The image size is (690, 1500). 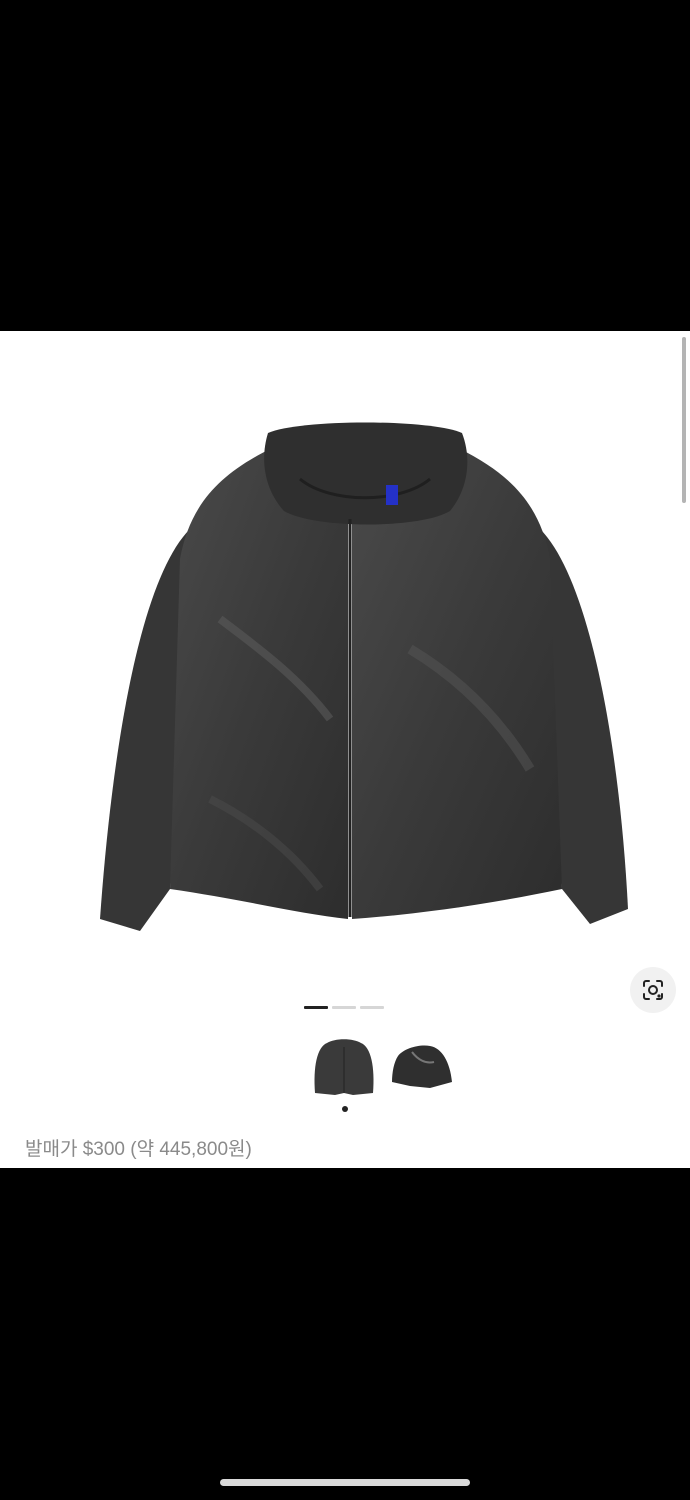 What do you see at coordinates (138, 1149) in the screenshot?
I see `release-price: 발매가 $300 (약 445,800원)` at bounding box center [138, 1149].